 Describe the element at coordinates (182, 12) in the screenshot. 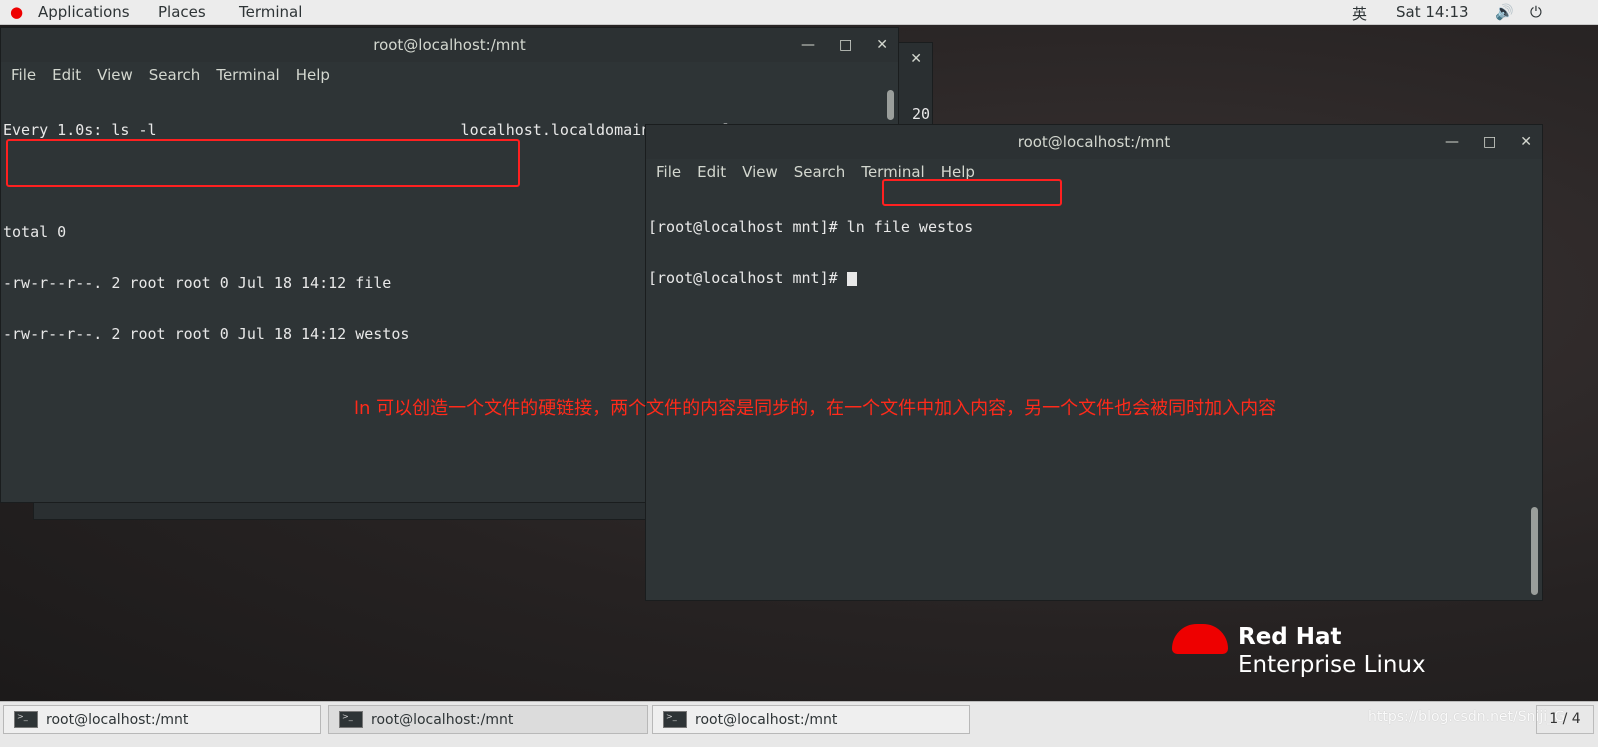

I see `places-menu: Places` at that location.